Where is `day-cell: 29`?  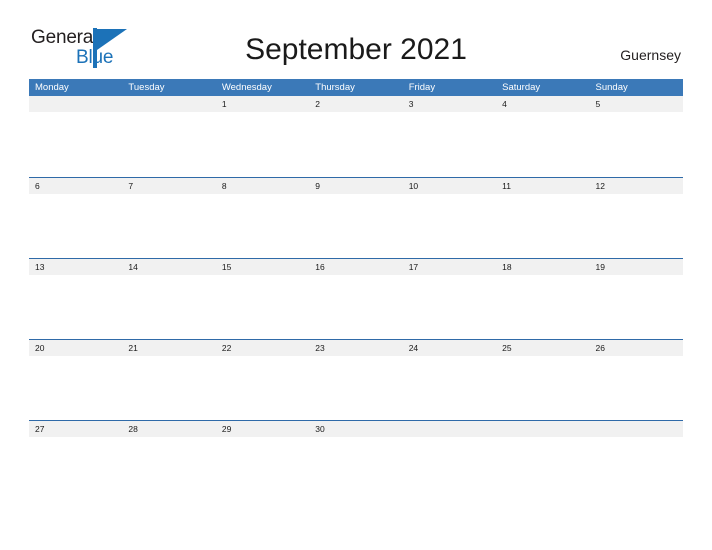
day-cell: 29 is located at coordinates (262, 429).